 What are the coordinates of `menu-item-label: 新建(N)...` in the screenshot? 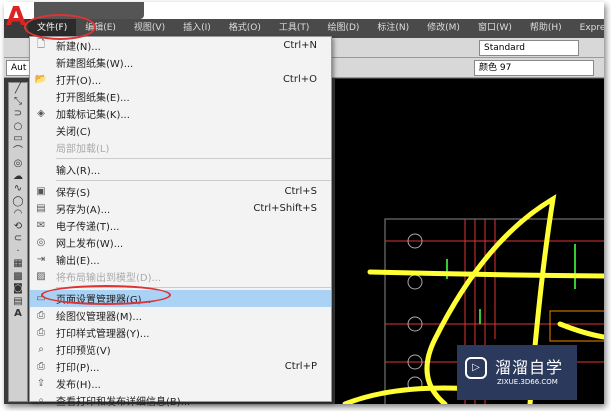 It's located at (78, 47).